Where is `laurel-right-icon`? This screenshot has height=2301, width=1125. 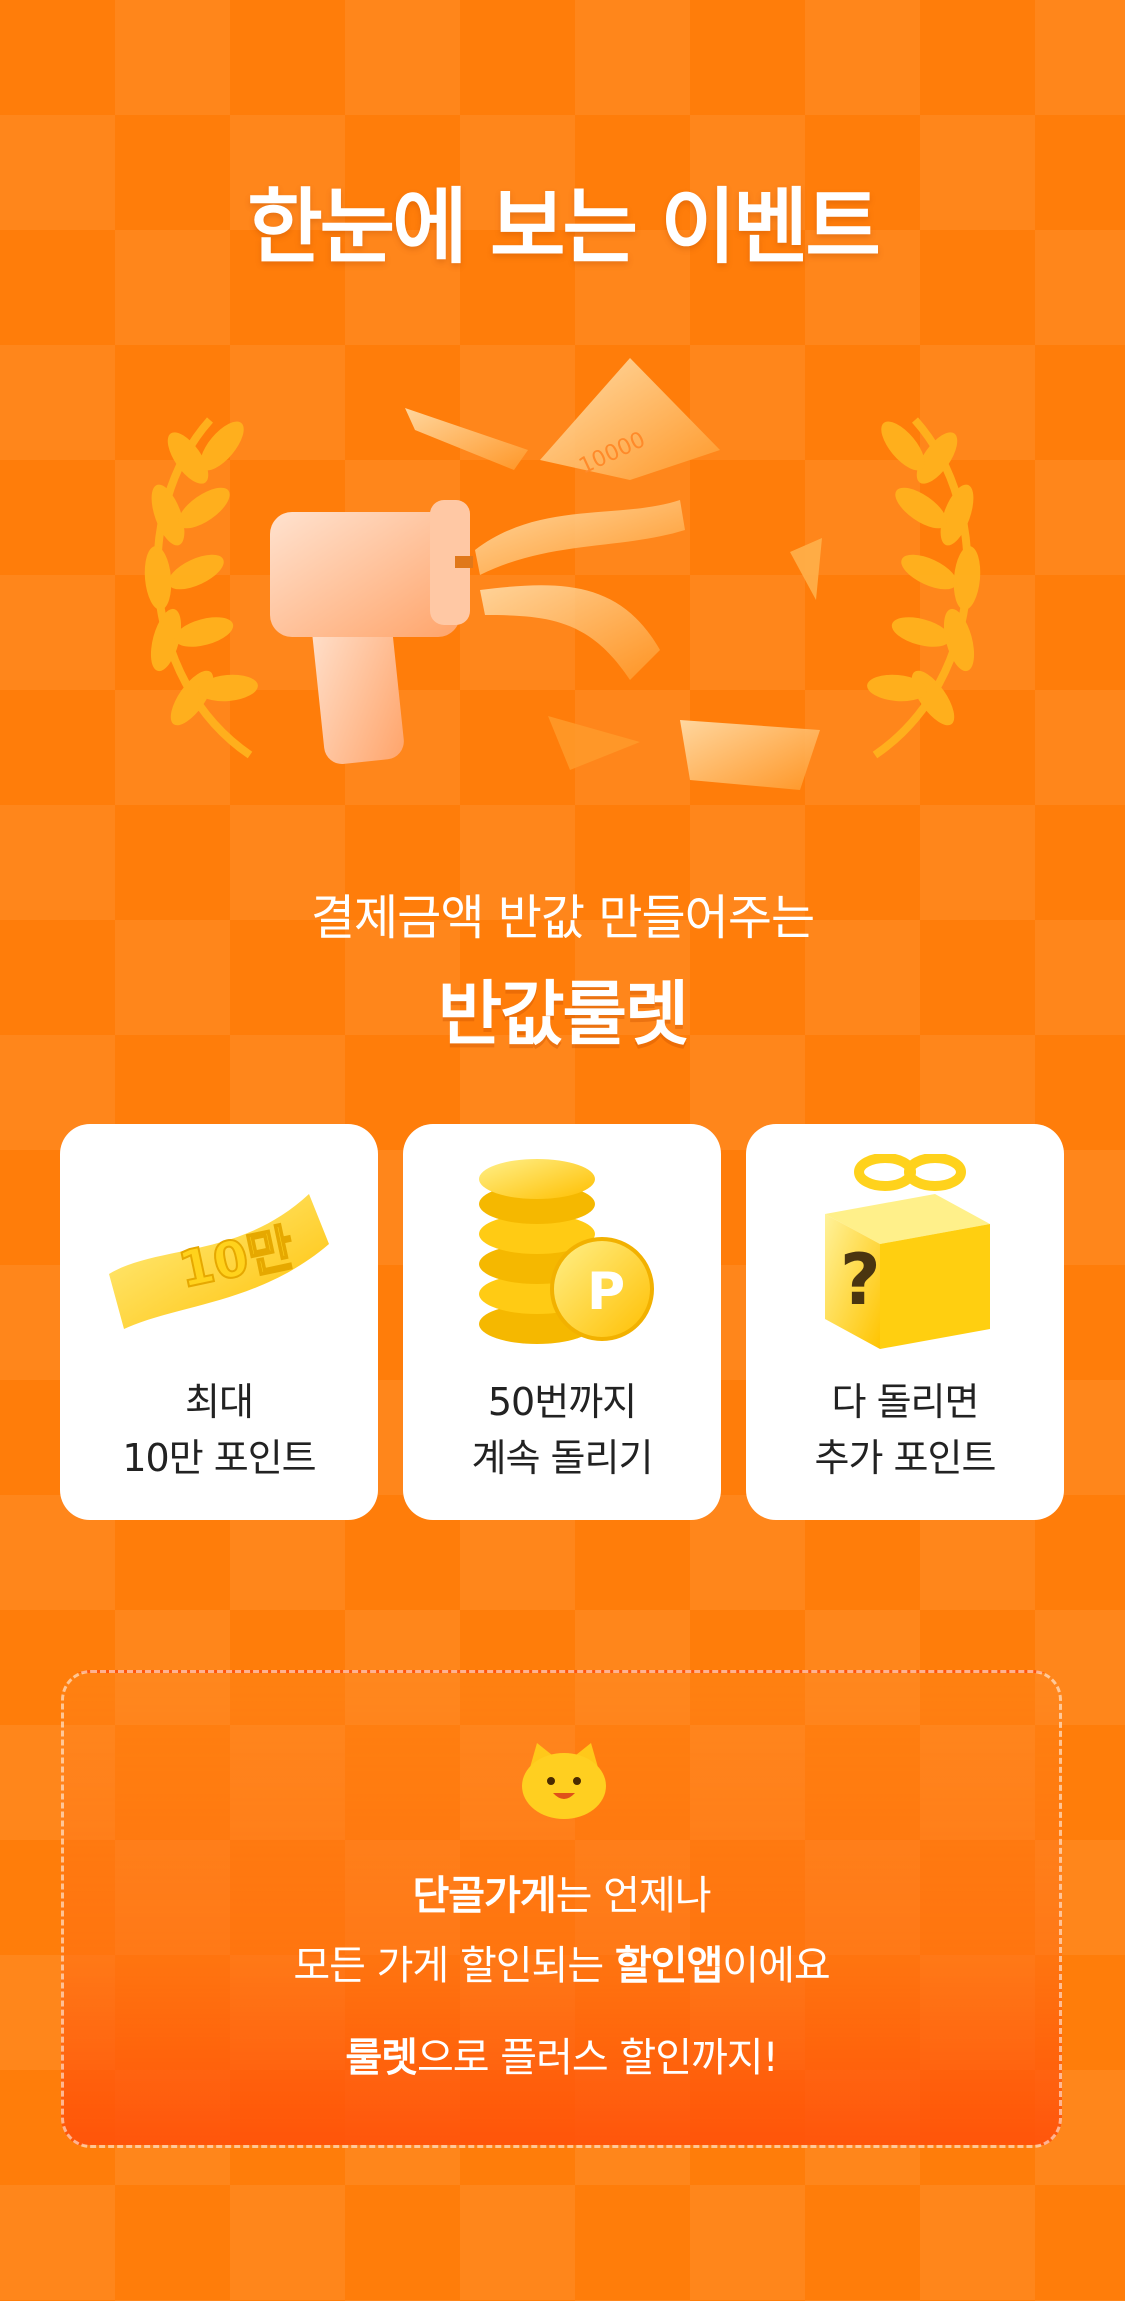 laurel-right-icon is located at coordinates (924, 588).